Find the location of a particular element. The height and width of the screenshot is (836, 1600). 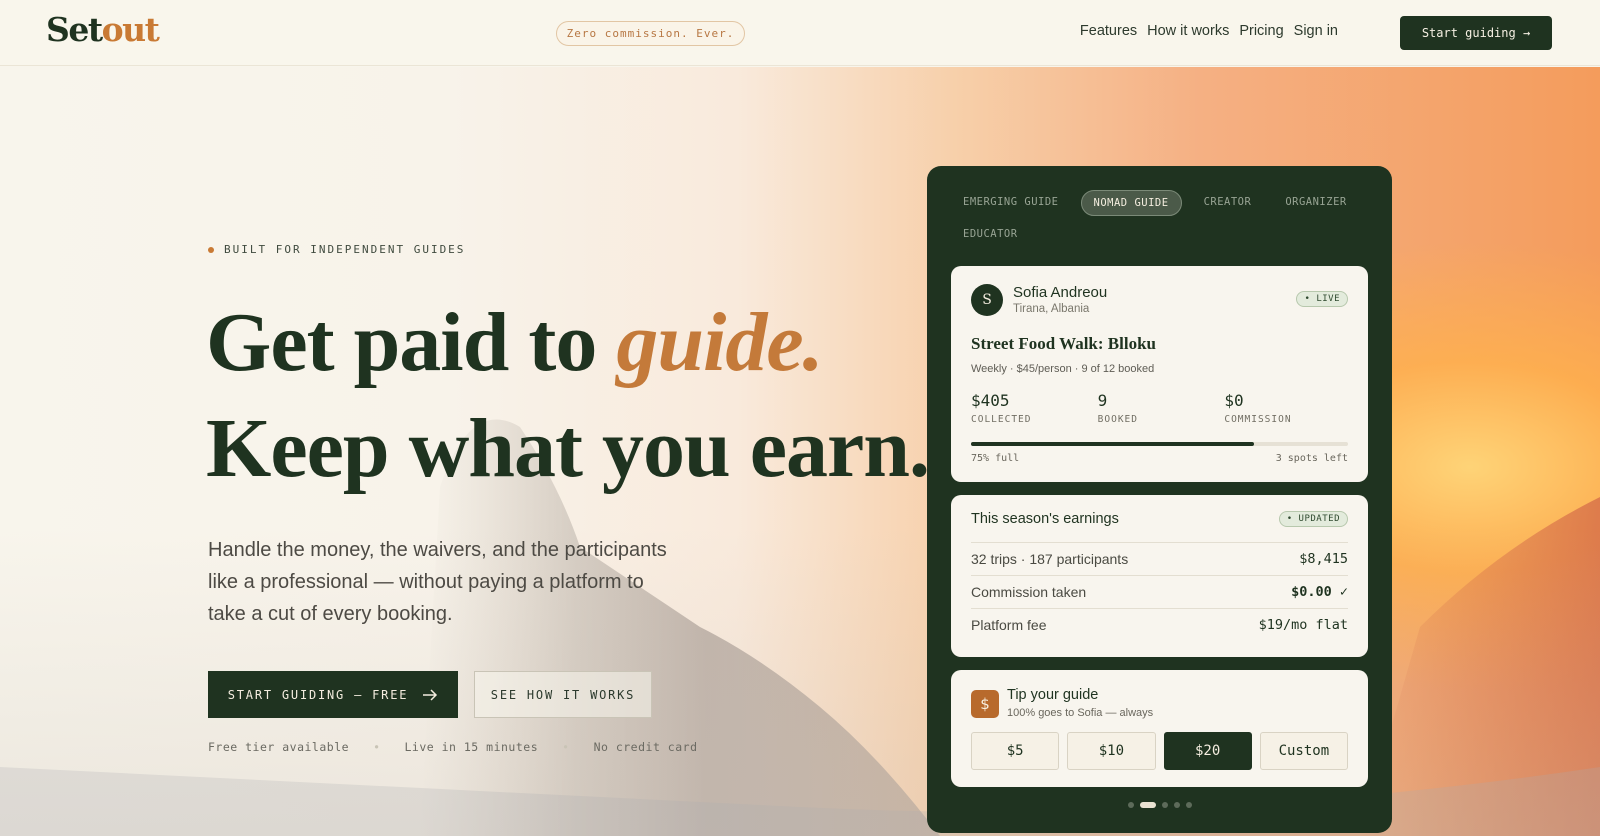

nav-link-features: Features is located at coordinates (1108, 31).